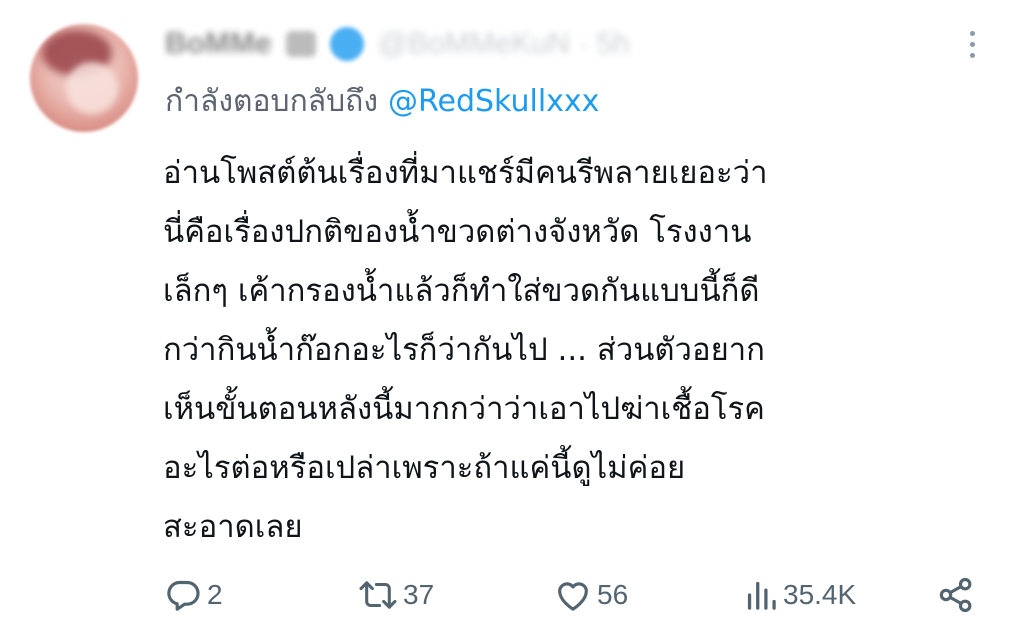 The width and height of the screenshot is (1022, 637). What do you see at coordinates (613, 594) in the screenshot?
I see `like-count: 56` at bounding box center [613, 594].